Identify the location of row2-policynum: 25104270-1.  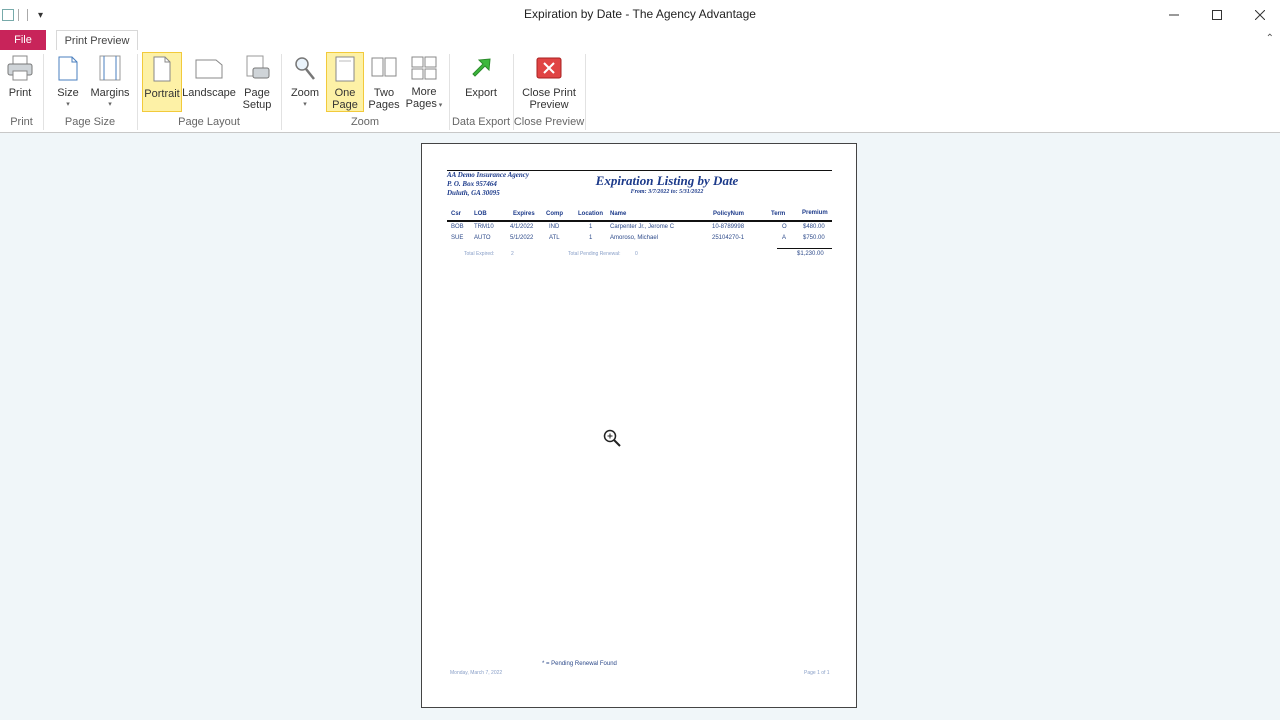
(728, 238).